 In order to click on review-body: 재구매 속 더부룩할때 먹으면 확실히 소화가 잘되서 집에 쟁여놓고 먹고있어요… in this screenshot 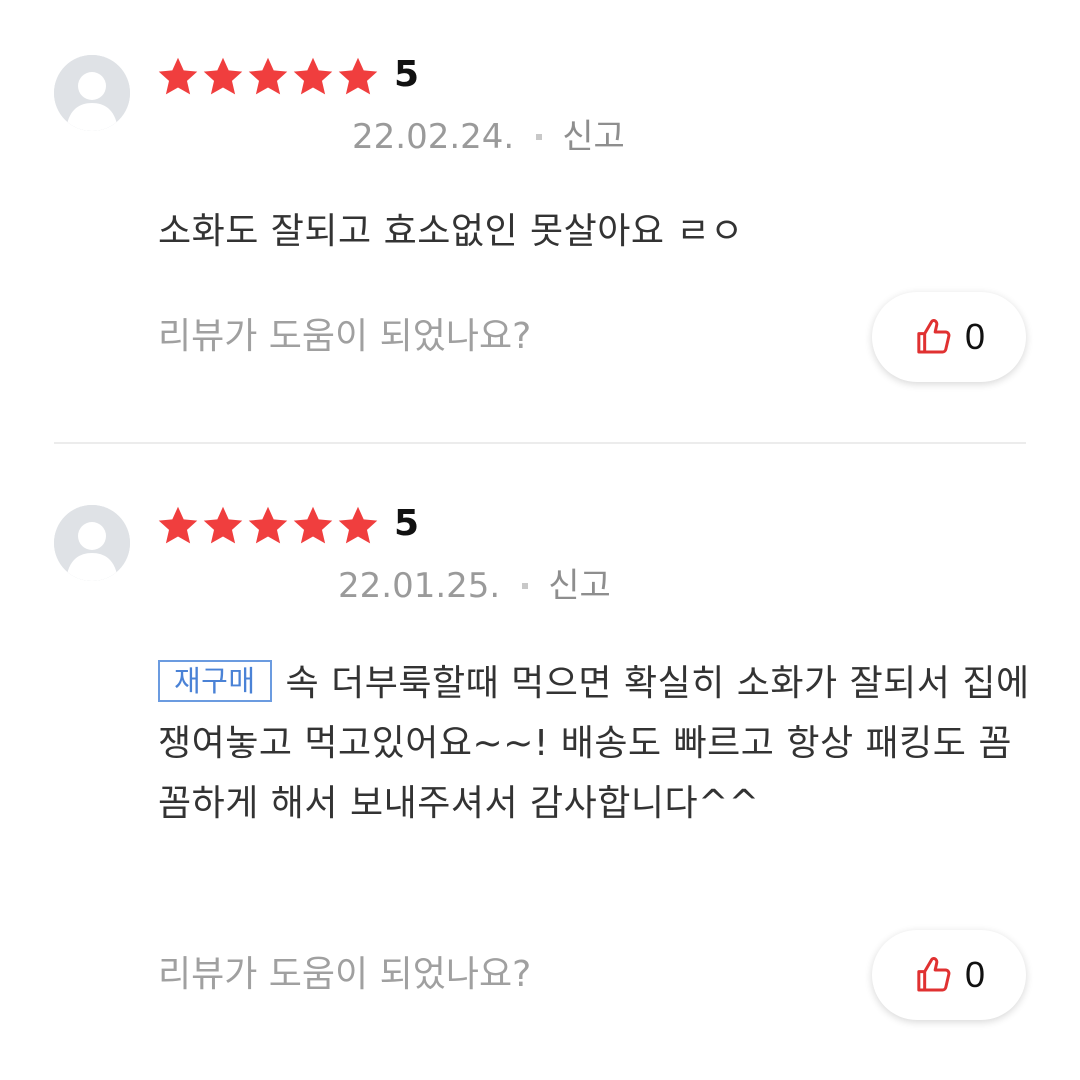, I will do `click(598, 744)`.